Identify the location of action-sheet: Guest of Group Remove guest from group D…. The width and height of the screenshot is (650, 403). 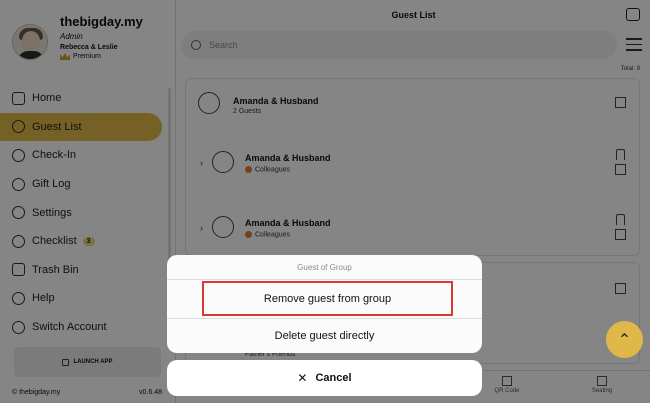
(324, 304).